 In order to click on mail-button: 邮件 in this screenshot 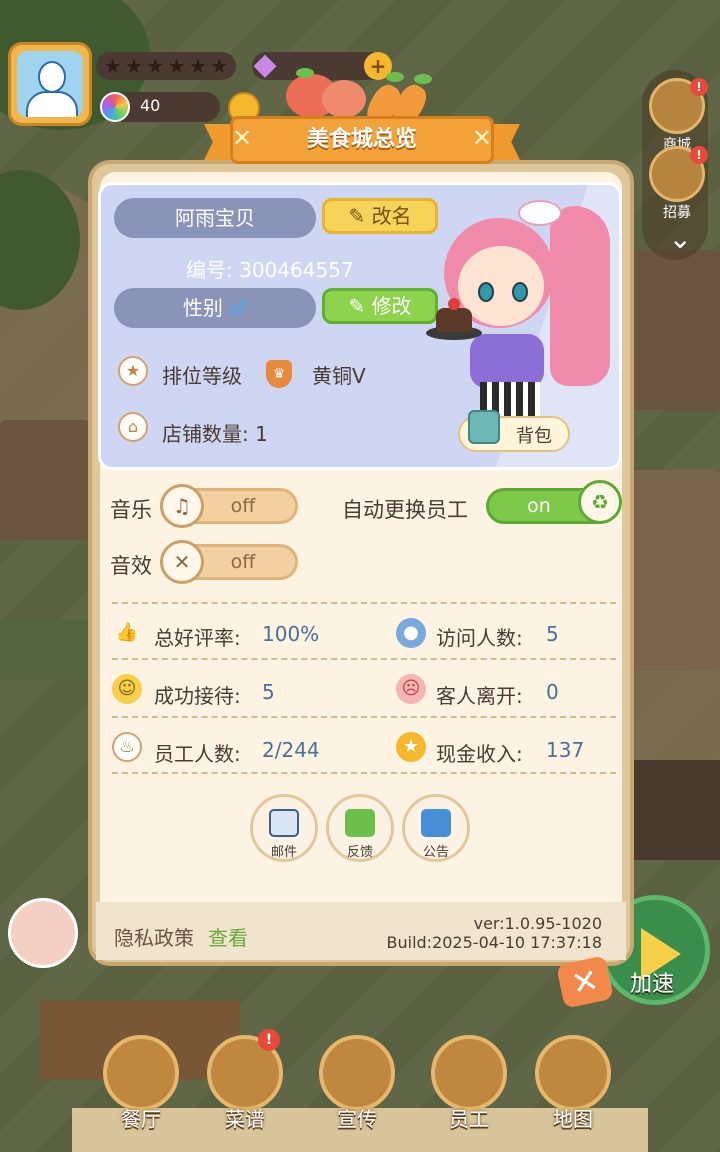, I will do `click(284, 828)`.